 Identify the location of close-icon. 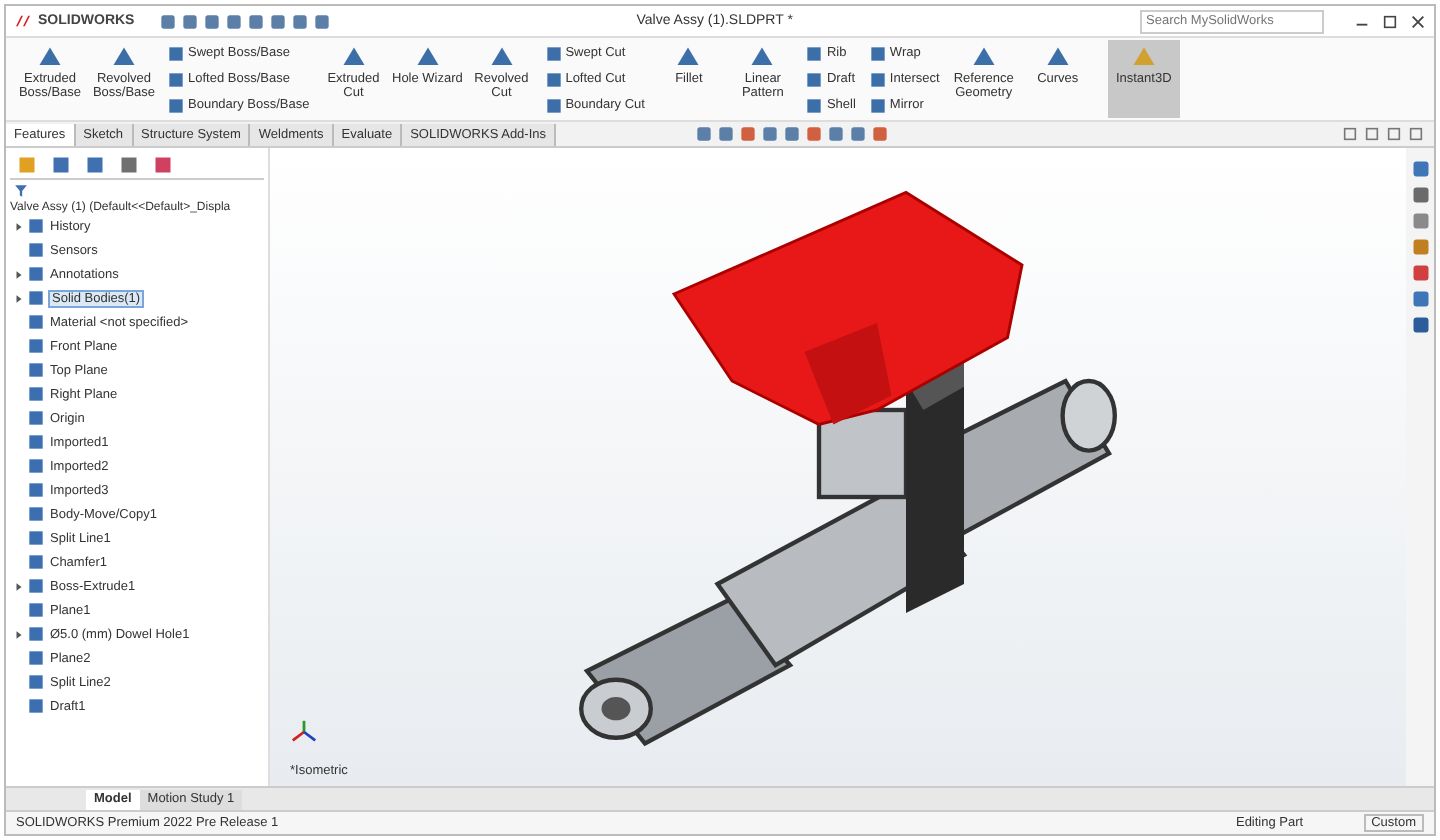
(1418, 21).